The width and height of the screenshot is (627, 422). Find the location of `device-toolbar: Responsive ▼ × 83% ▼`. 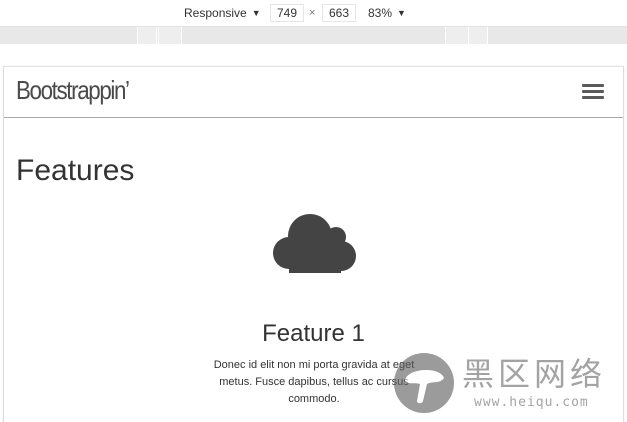

device-toolbar: Responsive ▼ × 83% ▼ is located at coordinates (313, 13).